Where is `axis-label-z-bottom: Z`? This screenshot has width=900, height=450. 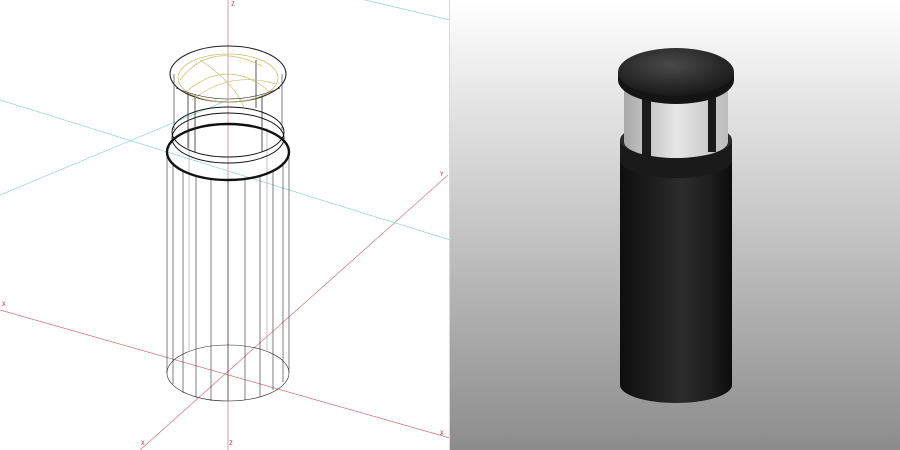 axis-label-z-bottom: Z is located at coordinates (231, 443).